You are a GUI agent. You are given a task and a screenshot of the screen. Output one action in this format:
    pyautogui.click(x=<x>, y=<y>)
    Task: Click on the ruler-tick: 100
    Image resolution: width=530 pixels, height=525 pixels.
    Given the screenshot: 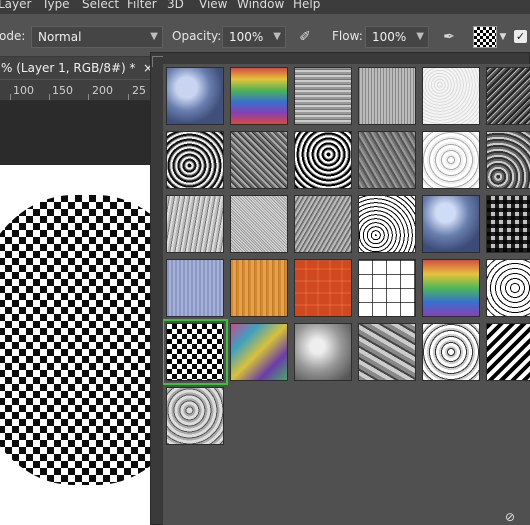 What is the action you would take?
    pyautogui.click(x=23, y=90)
    